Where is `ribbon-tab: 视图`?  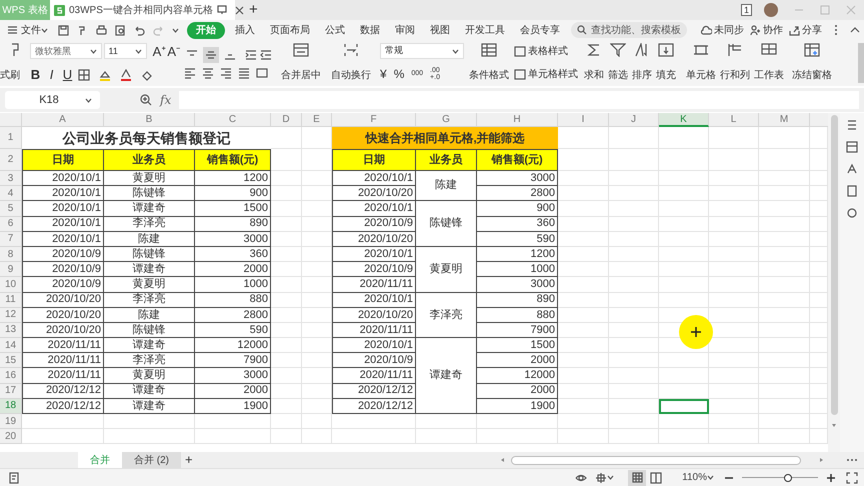 ribbon-tab: 视图 is located at coordinates (440, 30).